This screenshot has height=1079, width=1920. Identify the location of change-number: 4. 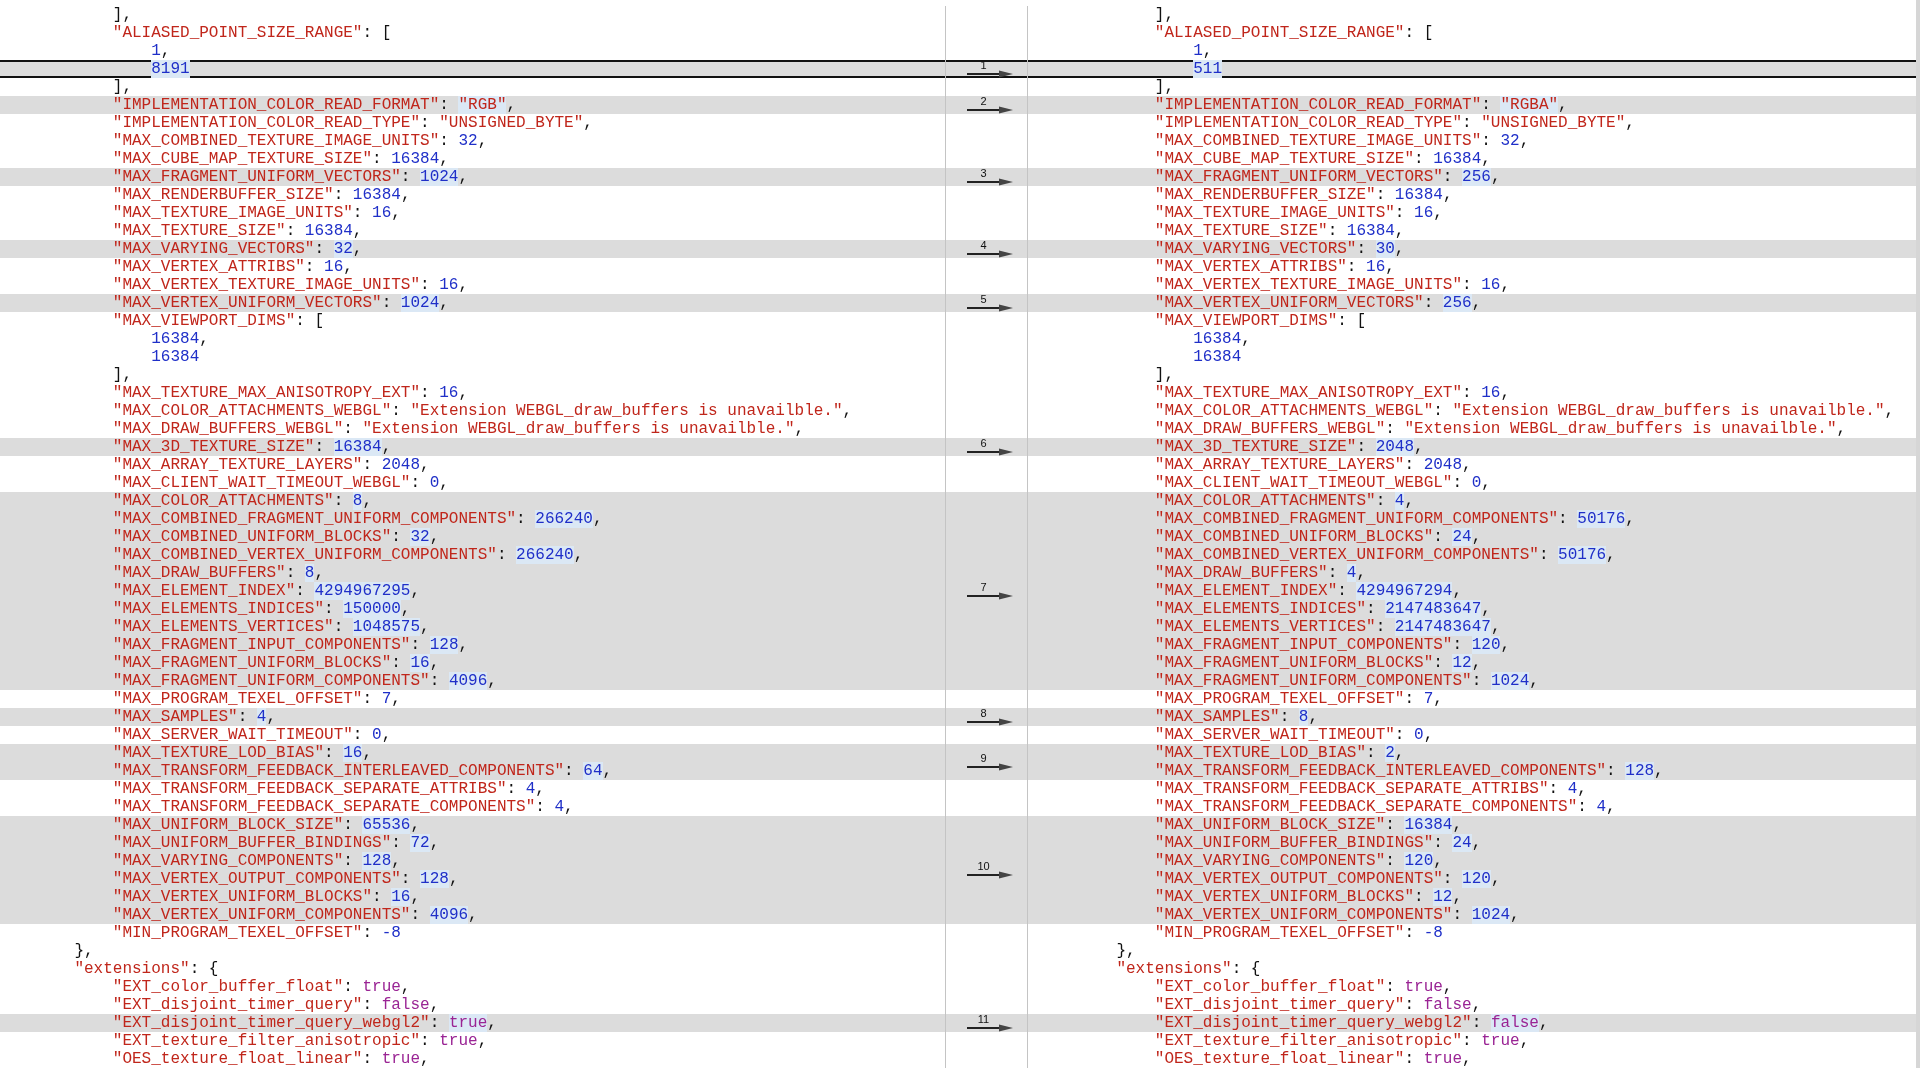
(983, 245).